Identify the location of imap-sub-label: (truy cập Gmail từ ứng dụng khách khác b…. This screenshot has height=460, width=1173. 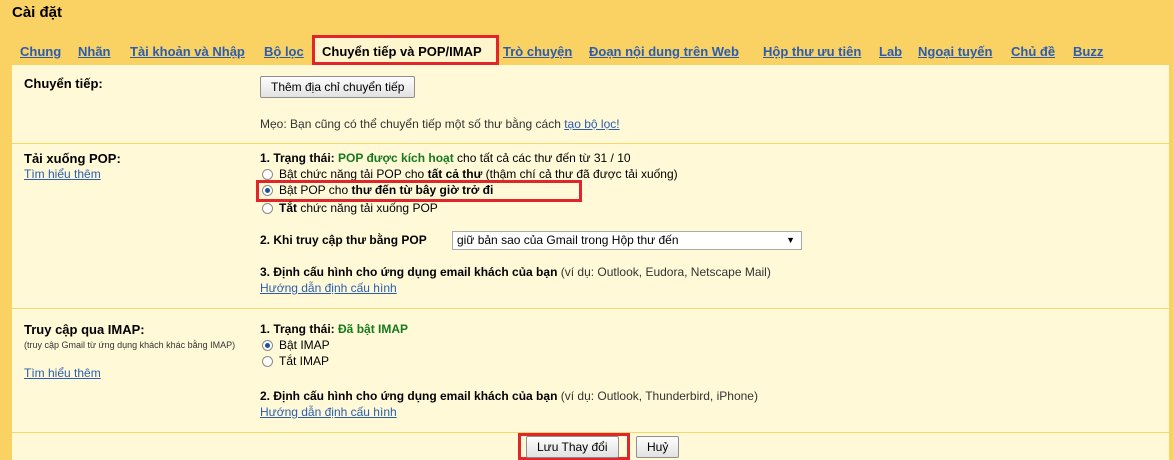
(130, 345).